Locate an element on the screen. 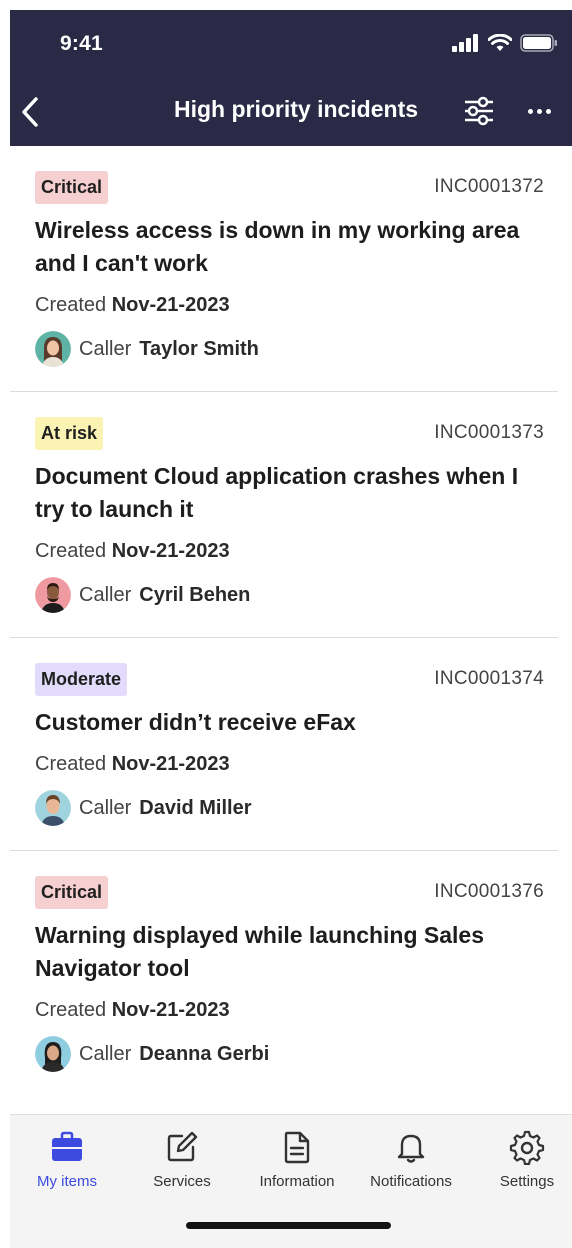 The width and height of the screenshot is (572, 1248). tab-information: Information is located at coordinates (297, 1159).